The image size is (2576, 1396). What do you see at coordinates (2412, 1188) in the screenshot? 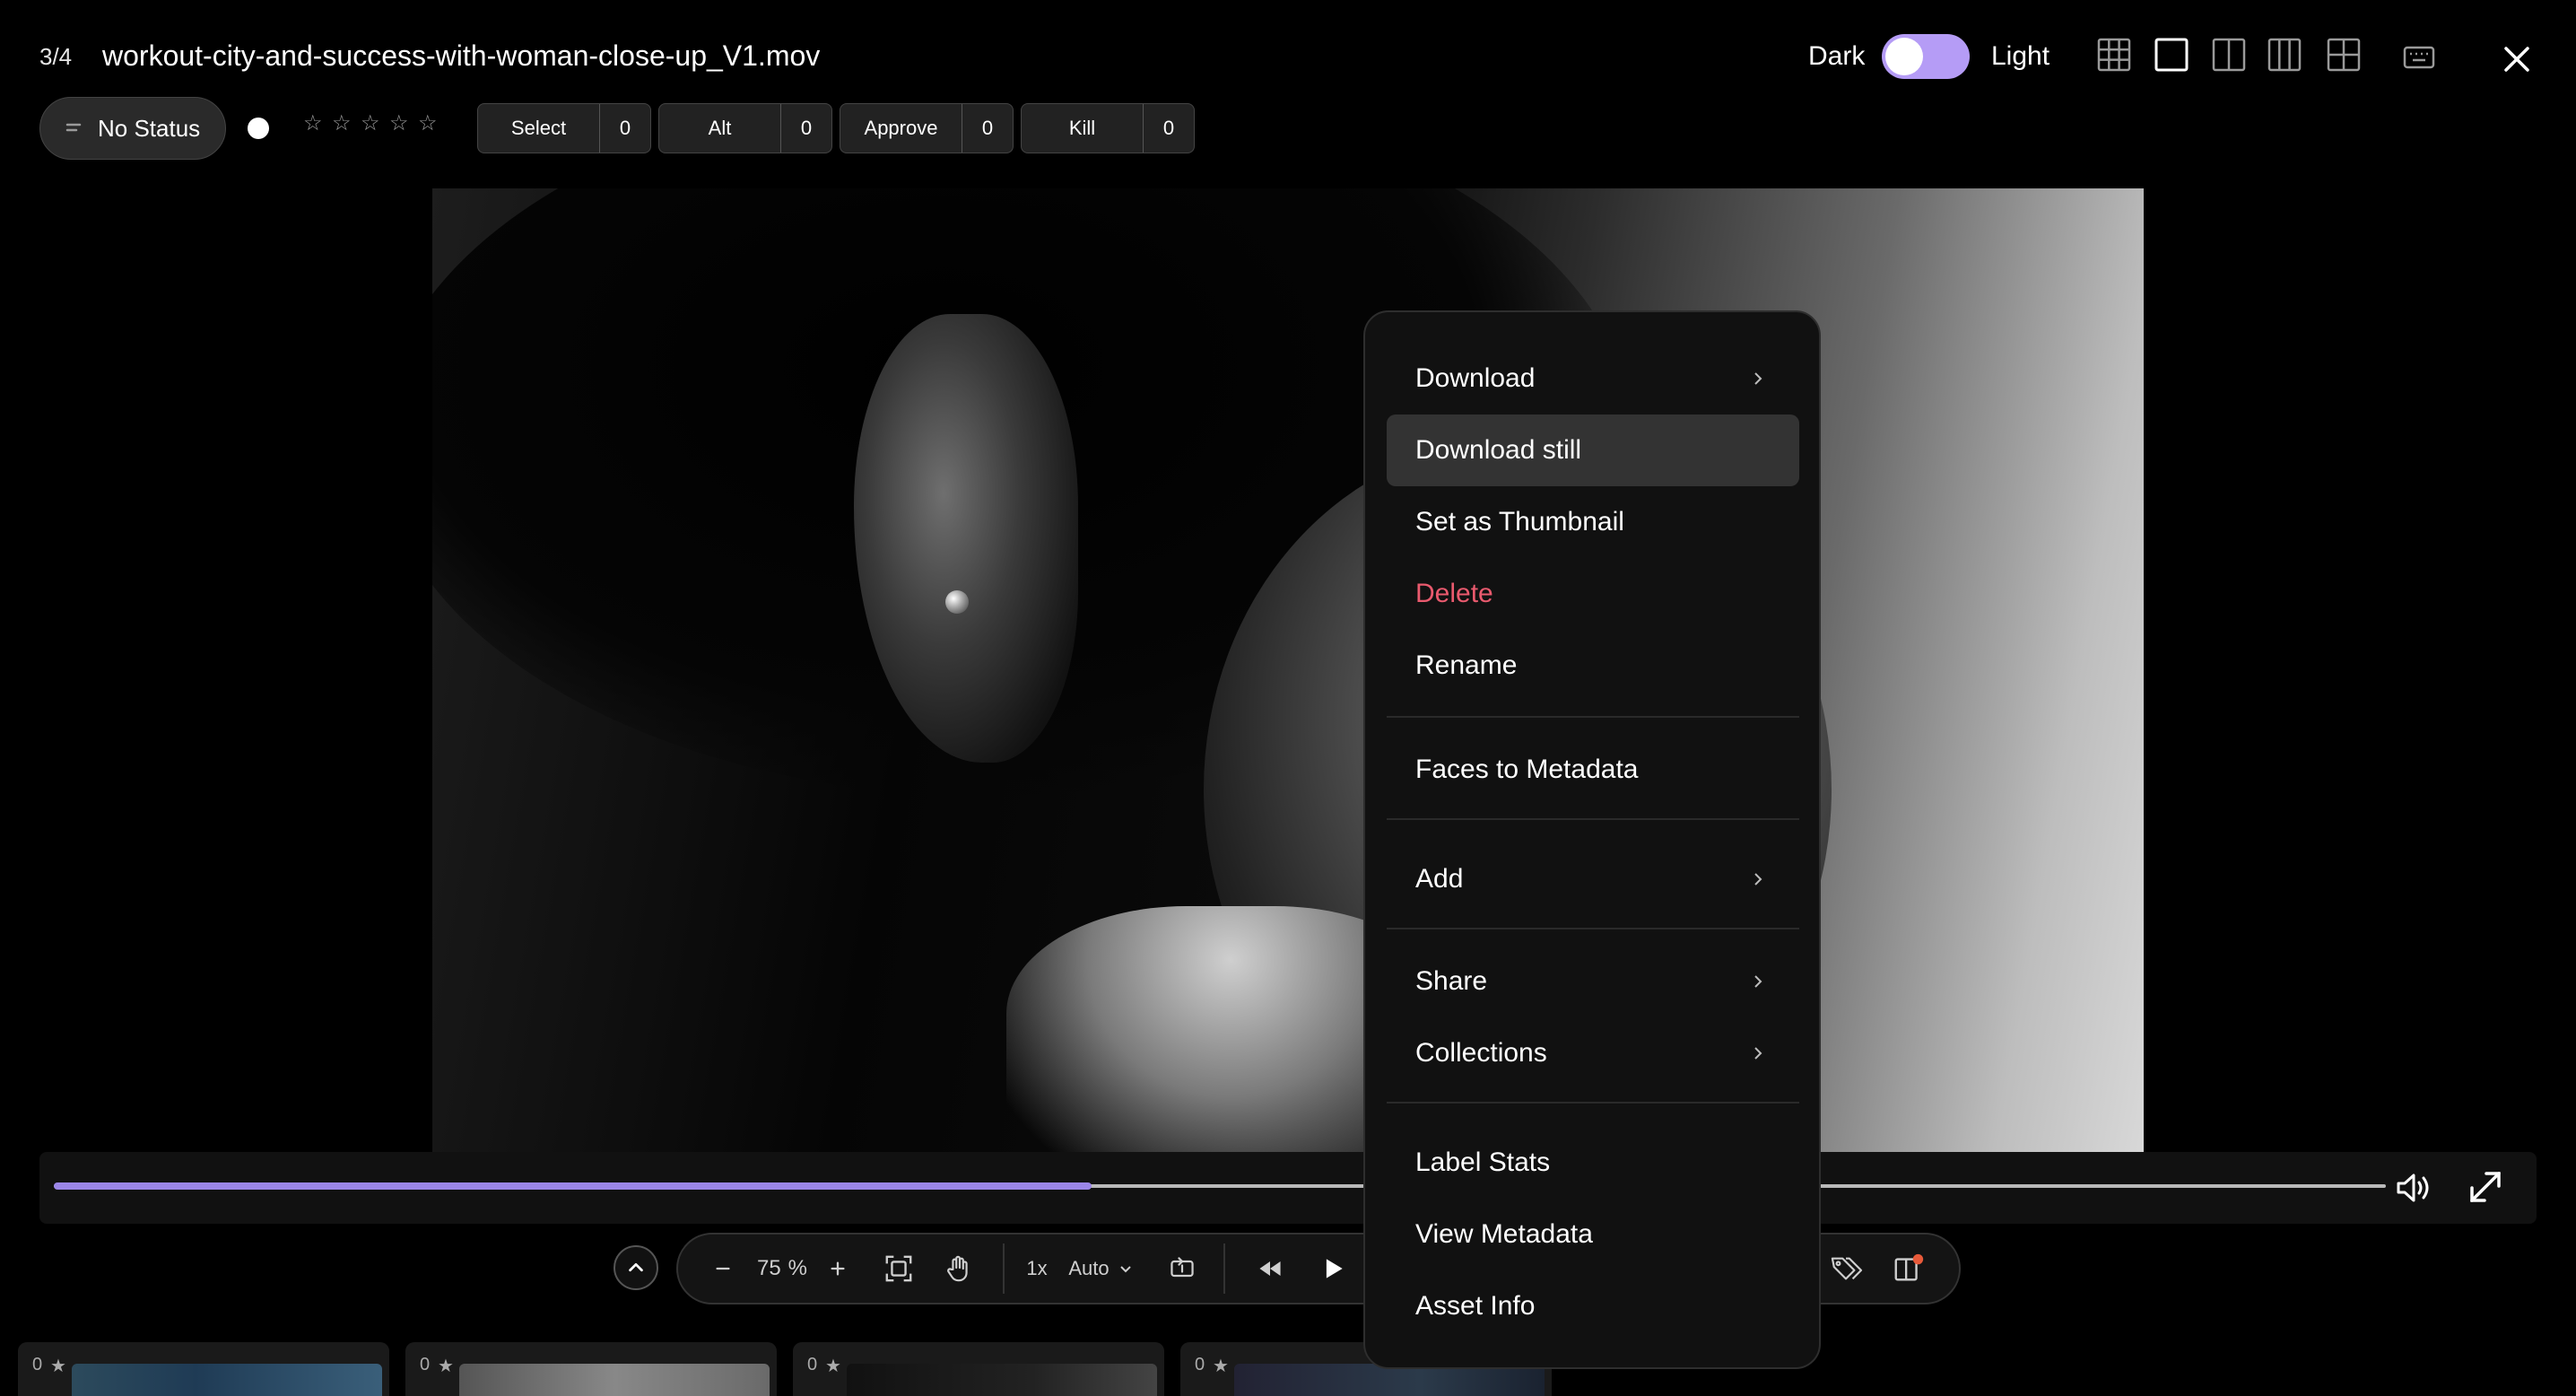
I see `volume-icon` at bounding box center [2412, 1188].